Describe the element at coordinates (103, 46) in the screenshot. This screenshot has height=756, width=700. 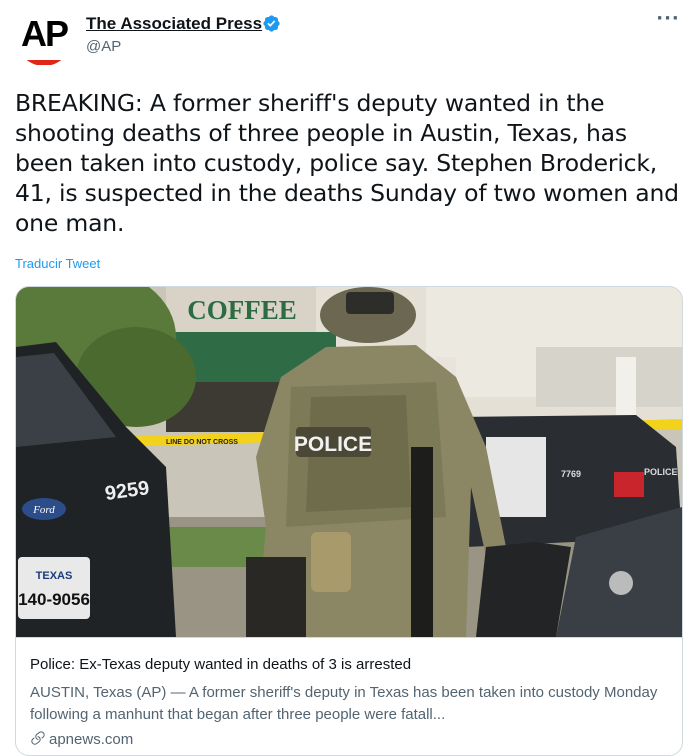
I see `account-handle: @AP` at that location.